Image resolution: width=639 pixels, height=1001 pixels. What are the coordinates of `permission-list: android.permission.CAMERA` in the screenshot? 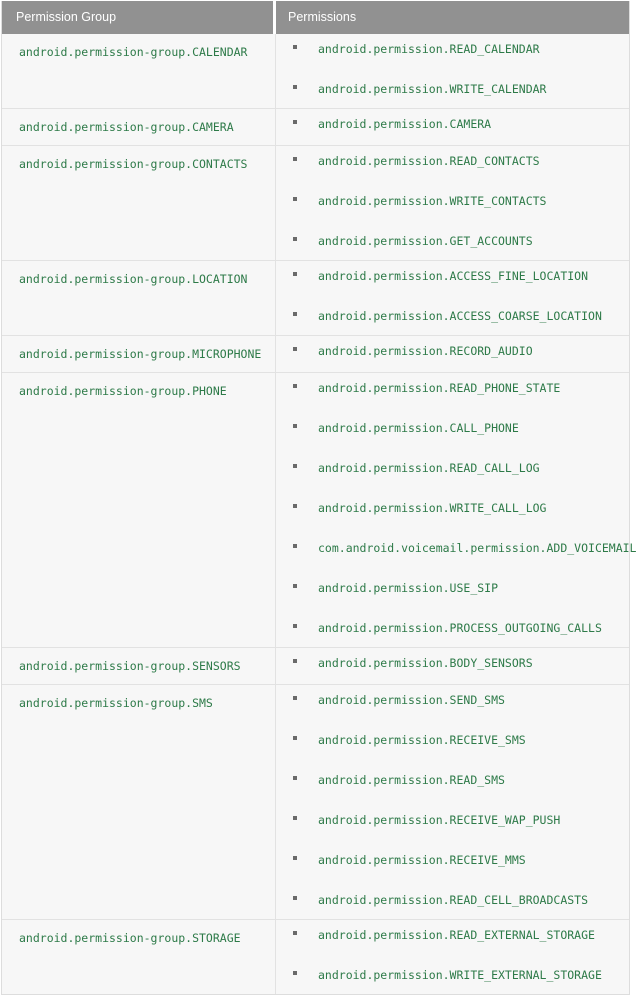 It's located at (448, 124).